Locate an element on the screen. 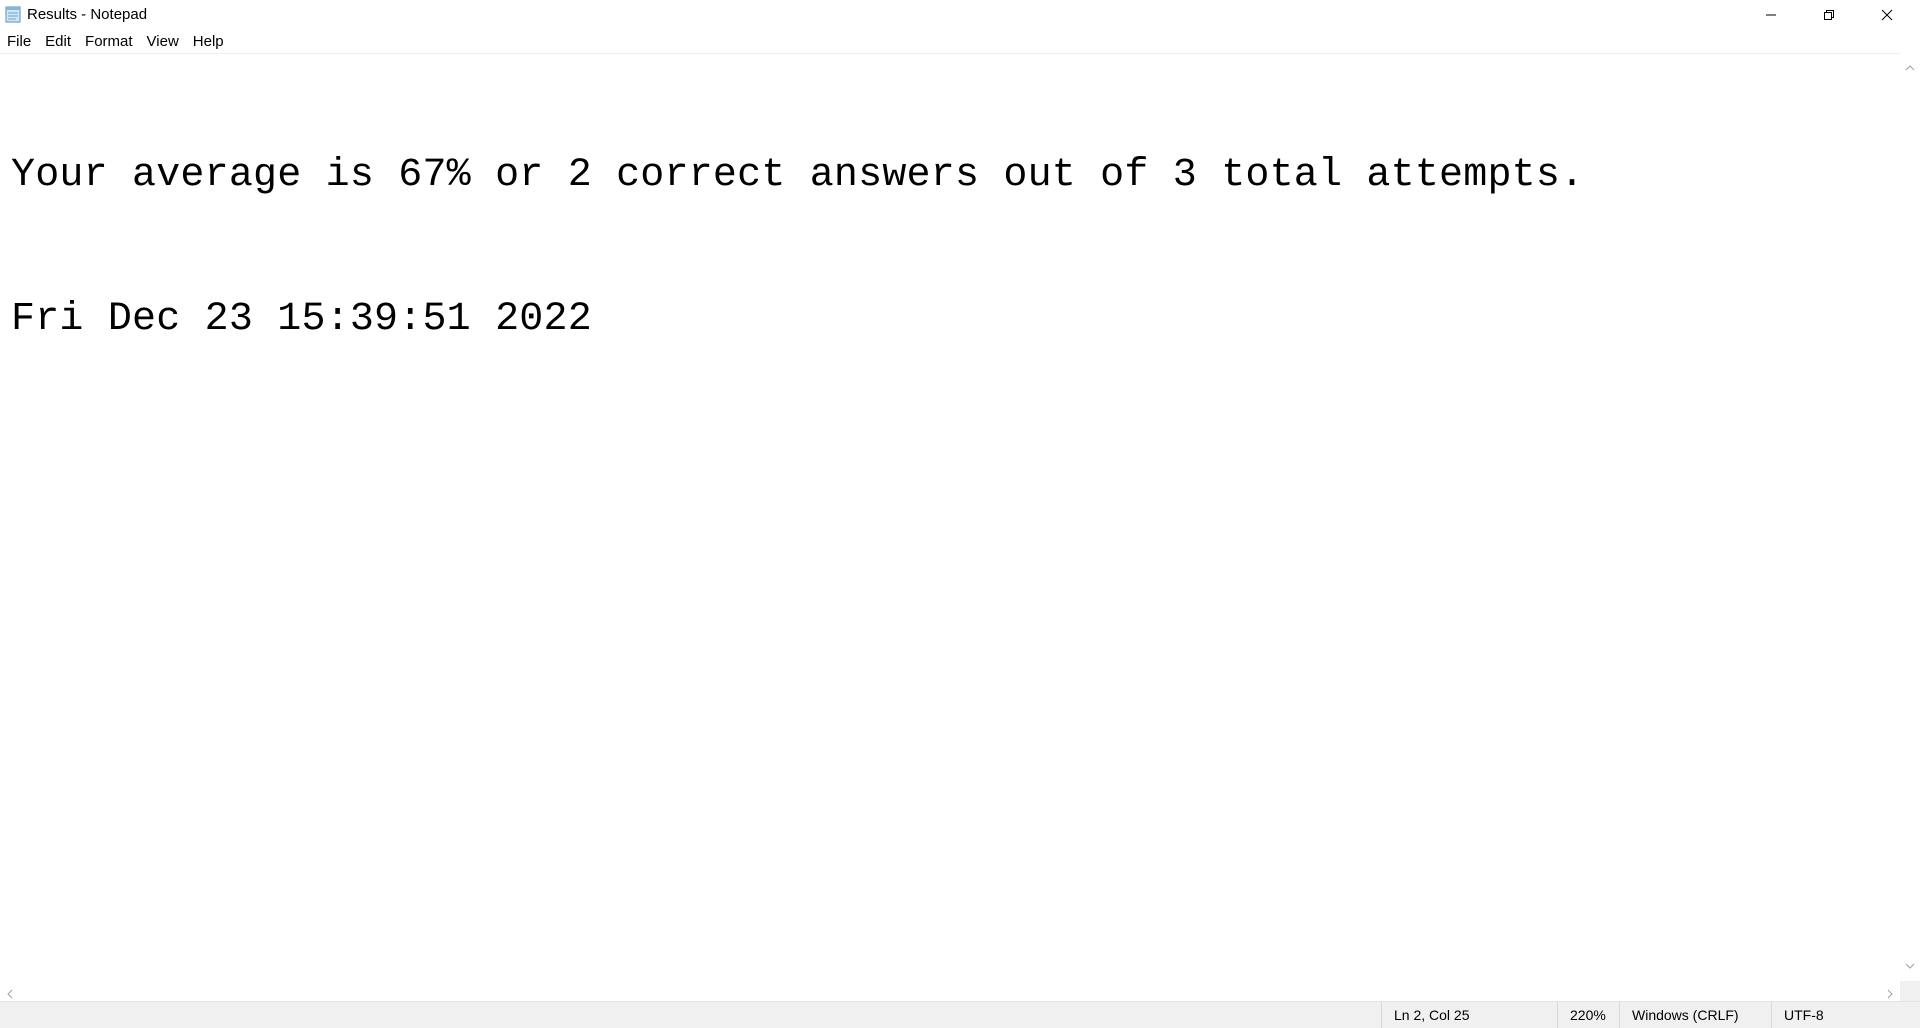 This screenshot has height=1028, width=1920. minimize-icon is located at coordinates (1771, 15).